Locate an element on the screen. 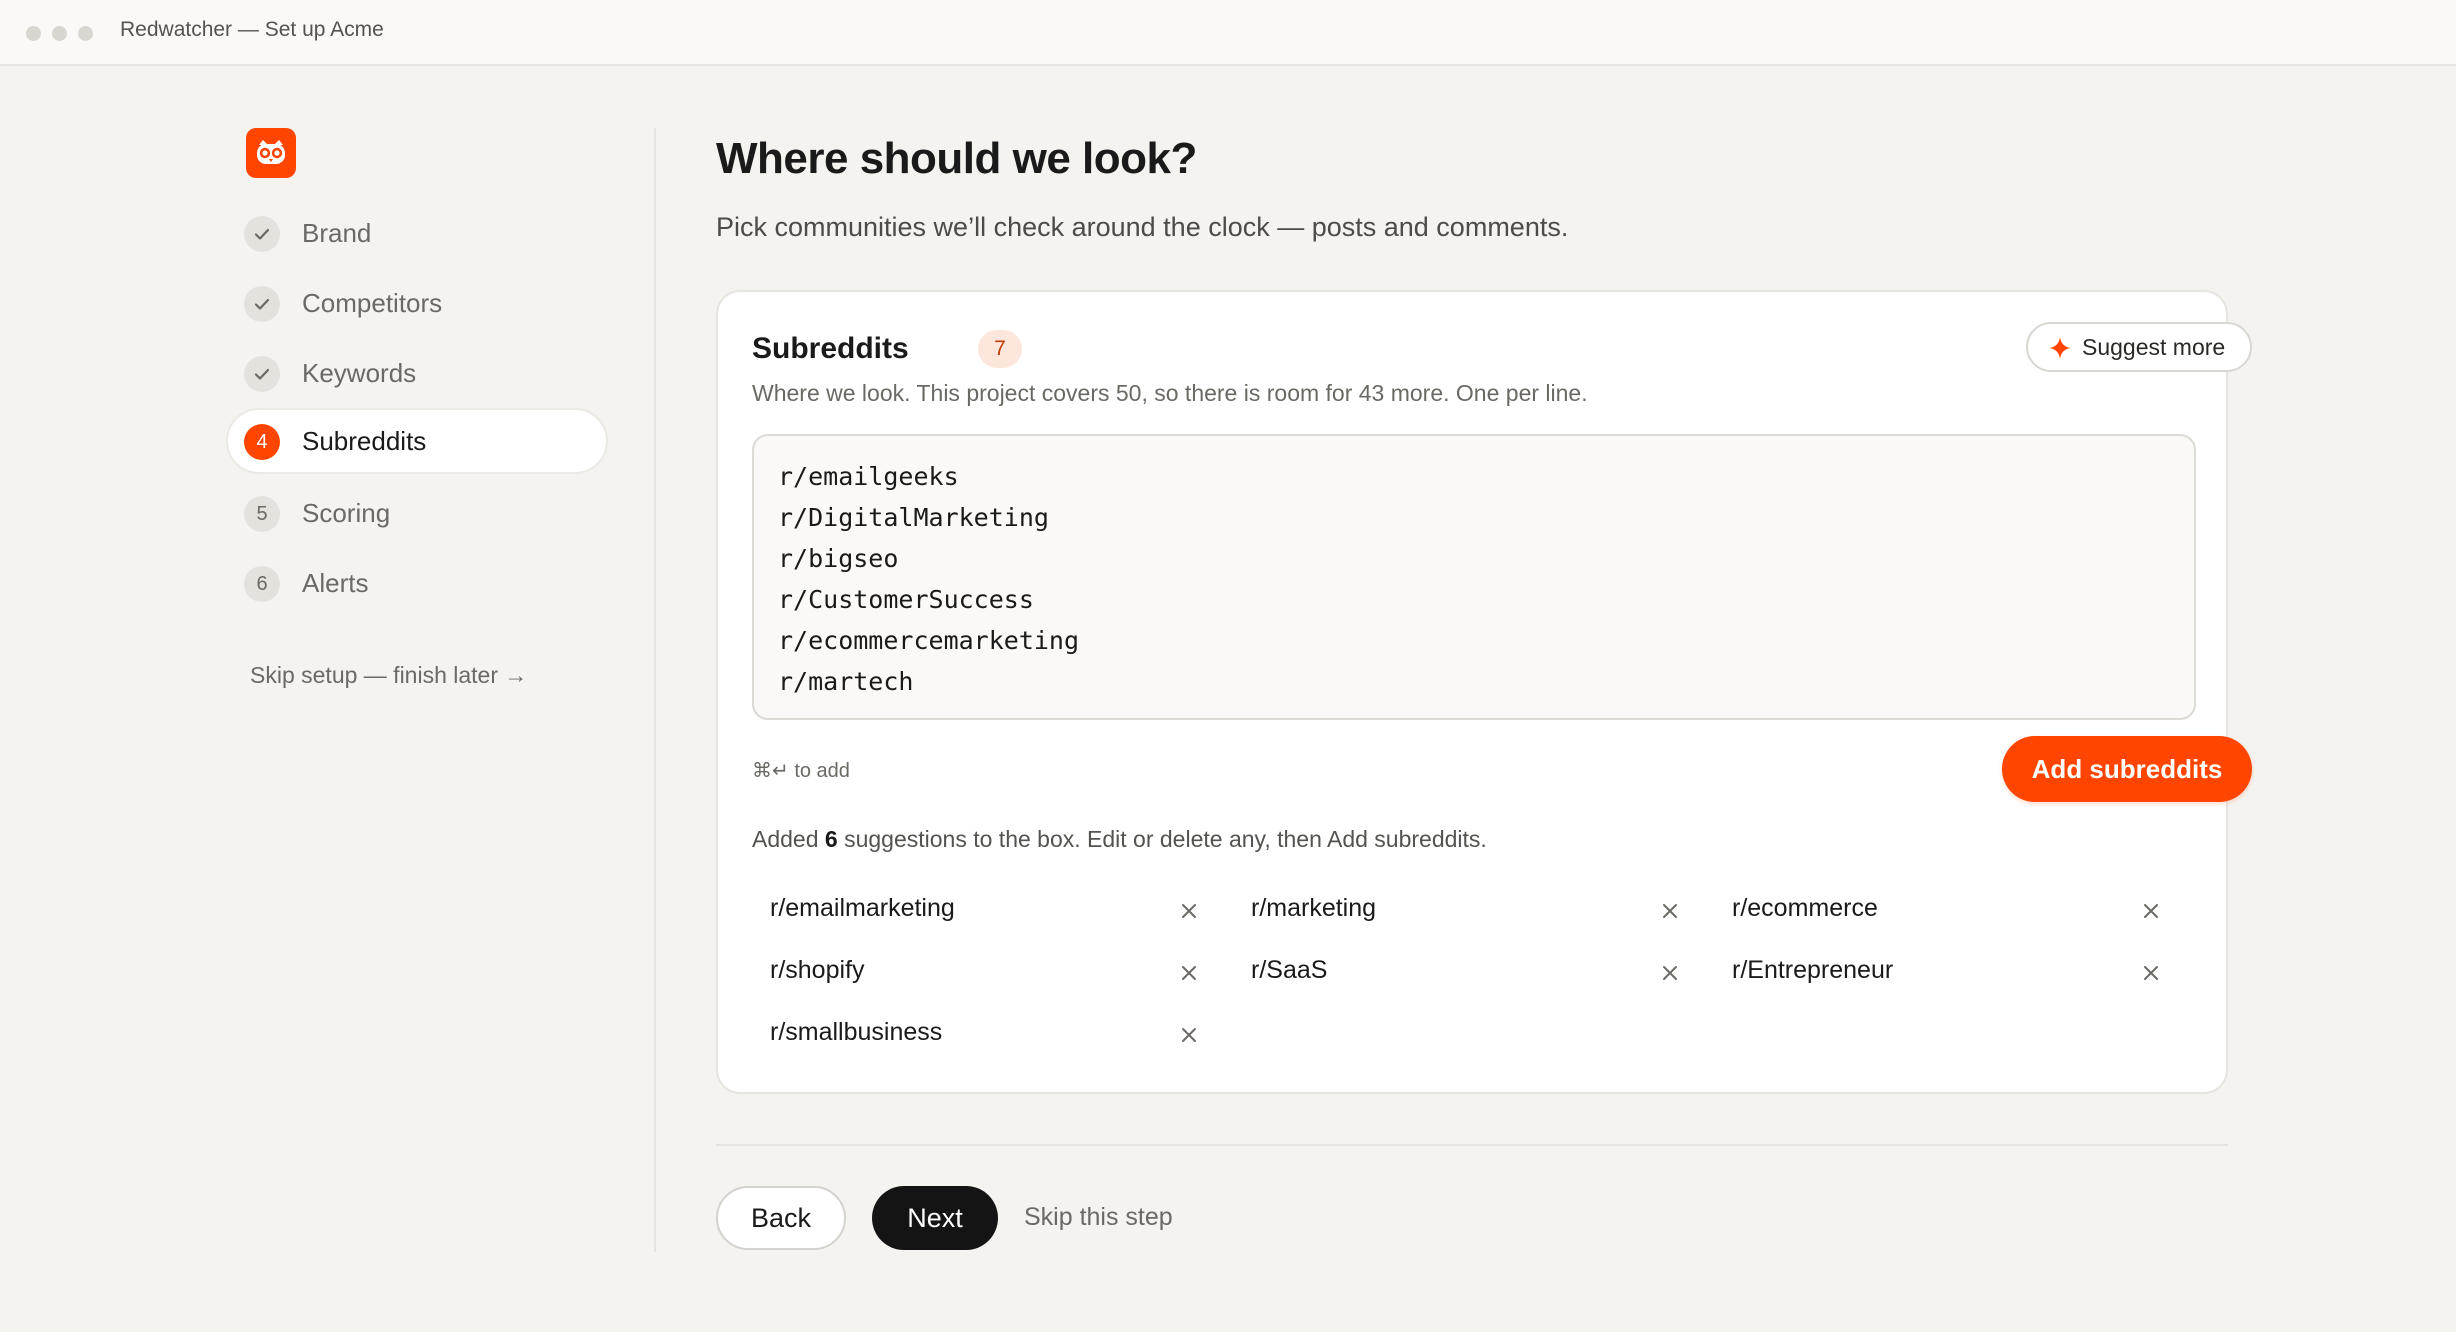 Image resolution: width=2456 pixels, height=1332 pixels. step-number-badge: 6 is located at coordinates (262, 584).